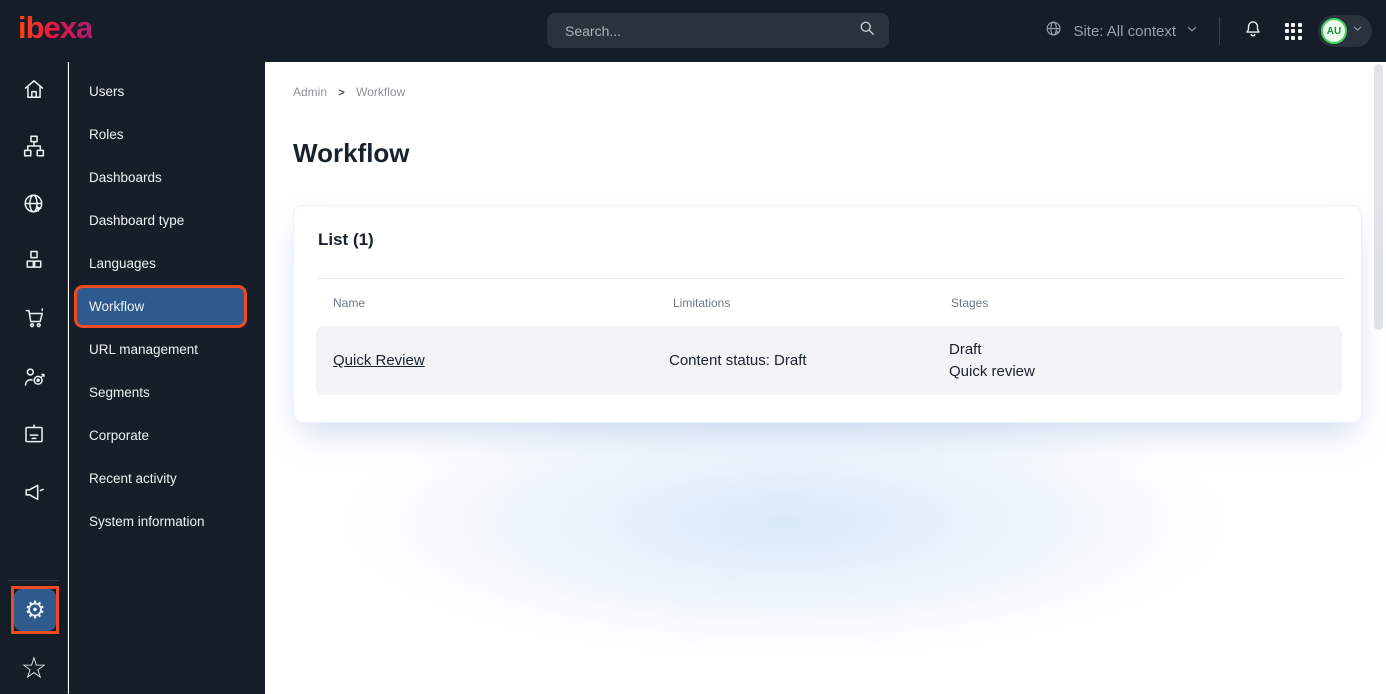 The image size is (1386, 694). I want to click on vertical-scrollbar-thumb, so click(1378, 197).